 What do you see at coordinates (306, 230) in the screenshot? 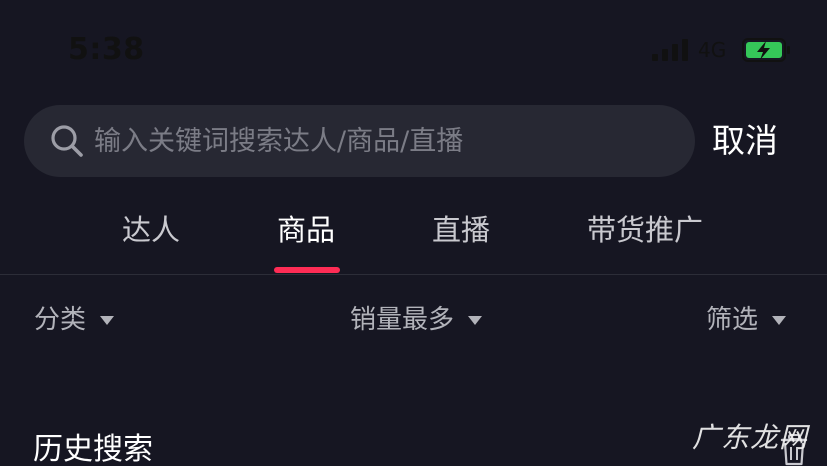
I see `tab-products: 商品` at bounding box center [306, 230].